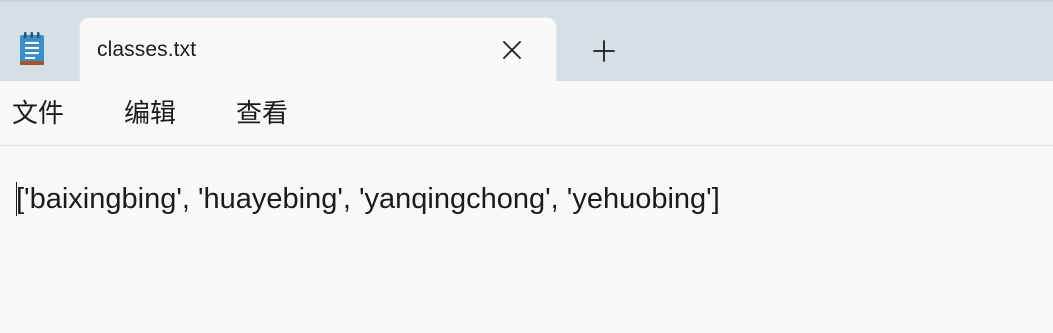 This screenshot has height=333, width=1053. Describe the element at coordinates (32, 48) in the screenshot. I see `notepad-icon` at that location.